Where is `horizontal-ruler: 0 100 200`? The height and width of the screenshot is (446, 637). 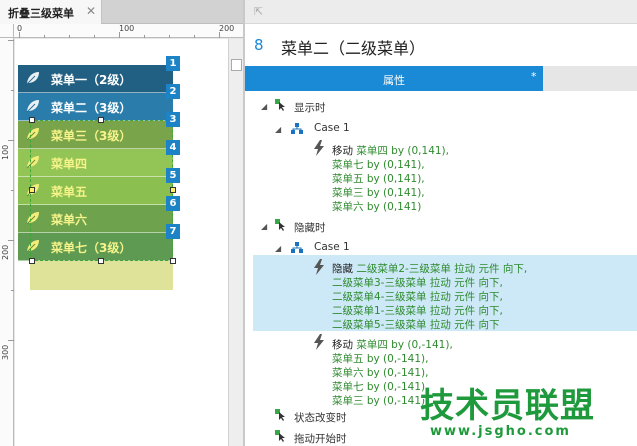 horizontal-ruler: 0 100 200 is located at coordinates (128, 31).